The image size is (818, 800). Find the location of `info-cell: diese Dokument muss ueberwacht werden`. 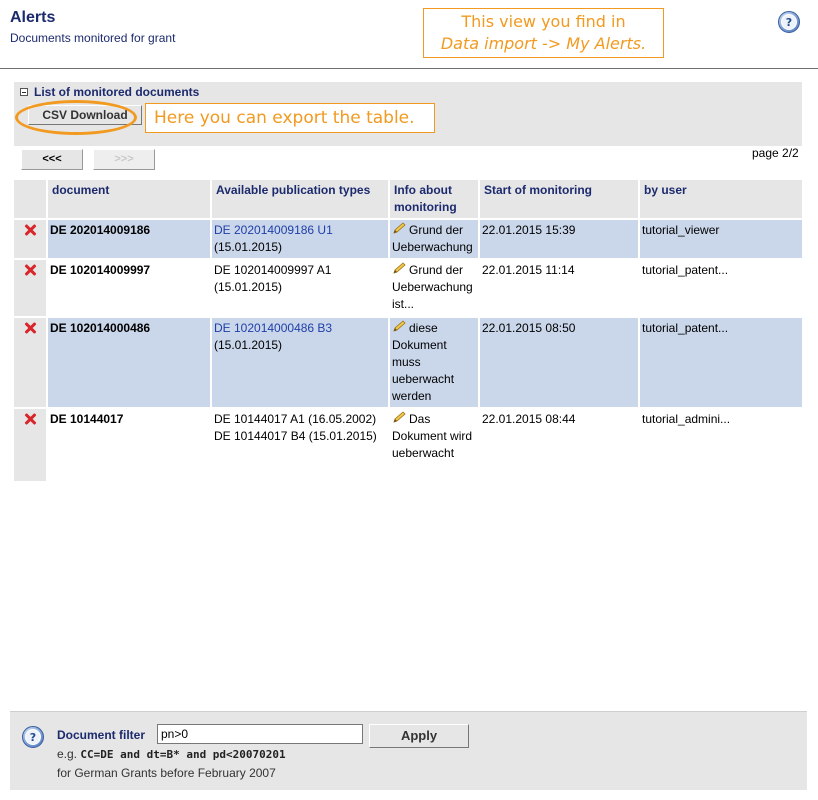

info-cell: diese Dokument muss ueberwacht werden is located at coordinates (433, 361).